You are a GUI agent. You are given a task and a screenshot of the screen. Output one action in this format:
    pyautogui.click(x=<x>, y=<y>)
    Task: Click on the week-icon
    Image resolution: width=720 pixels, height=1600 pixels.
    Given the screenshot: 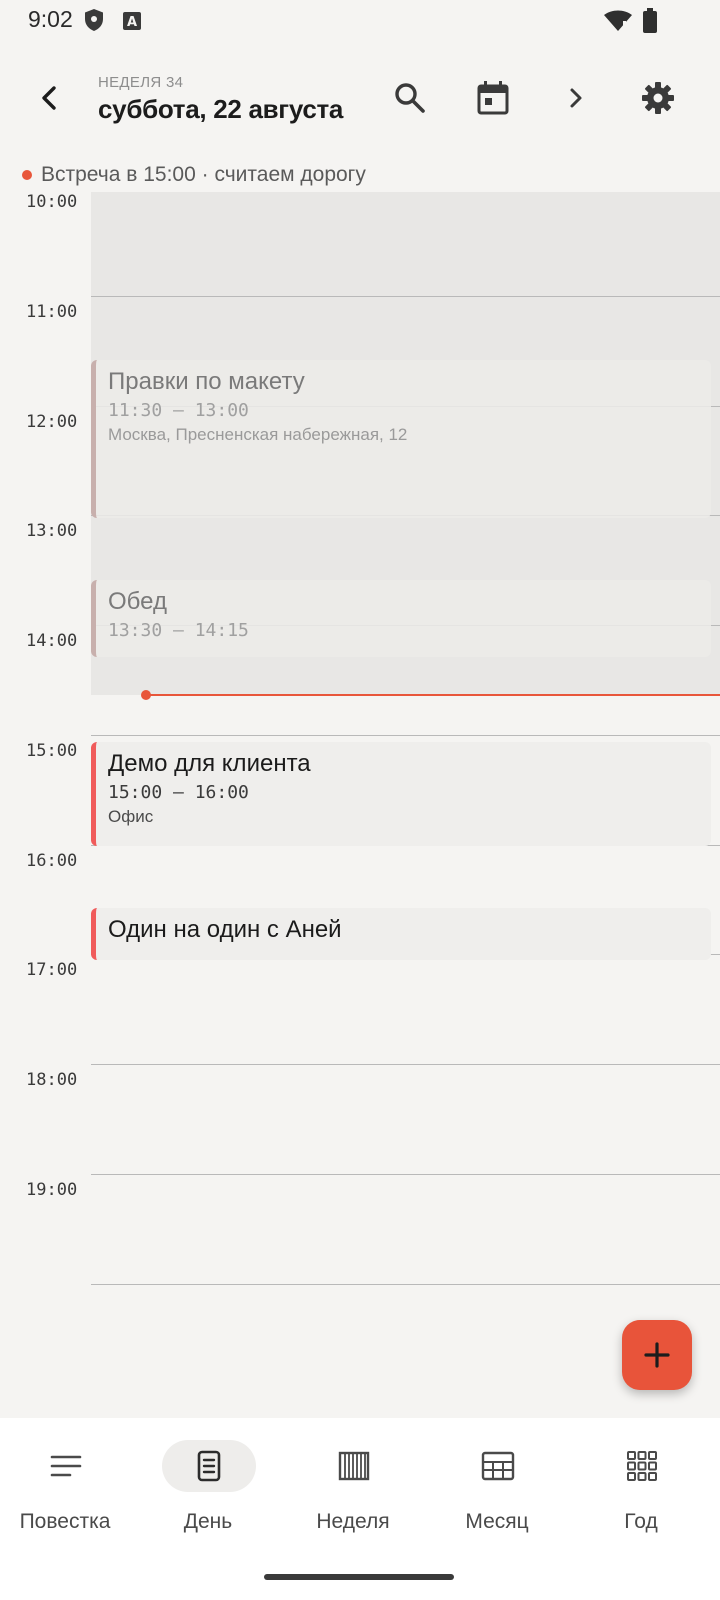 What is the action you would take?
    pyautogui.click(x=354, y=1466)
    